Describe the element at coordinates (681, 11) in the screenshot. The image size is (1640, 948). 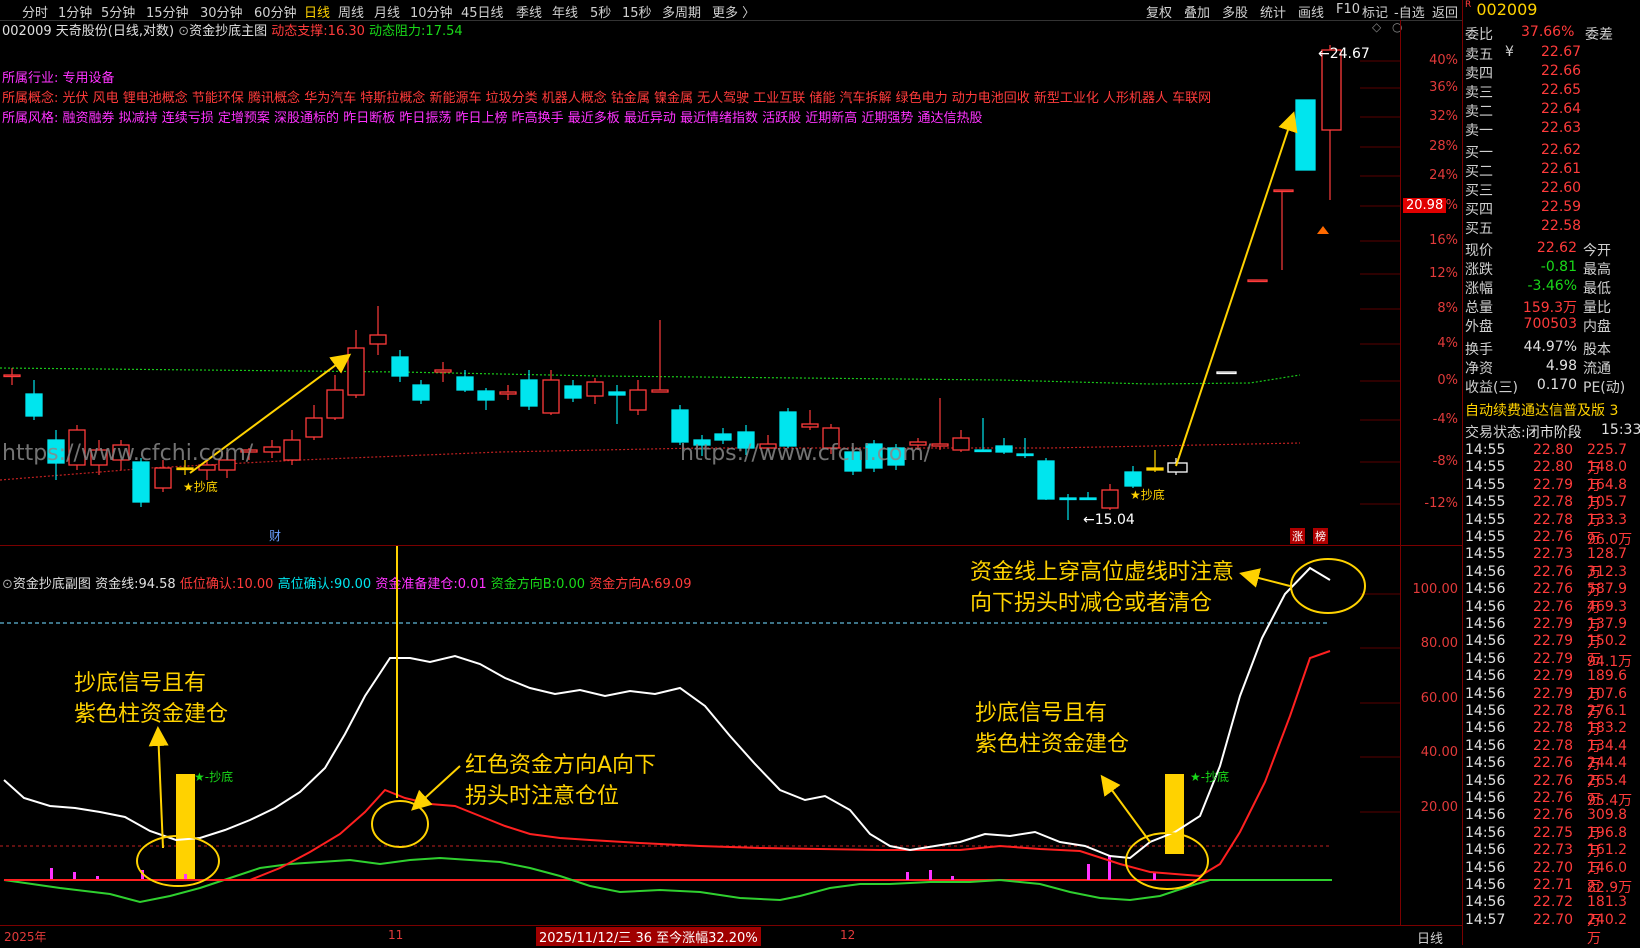
I see `tab-multi-period: 多周期` at that location.